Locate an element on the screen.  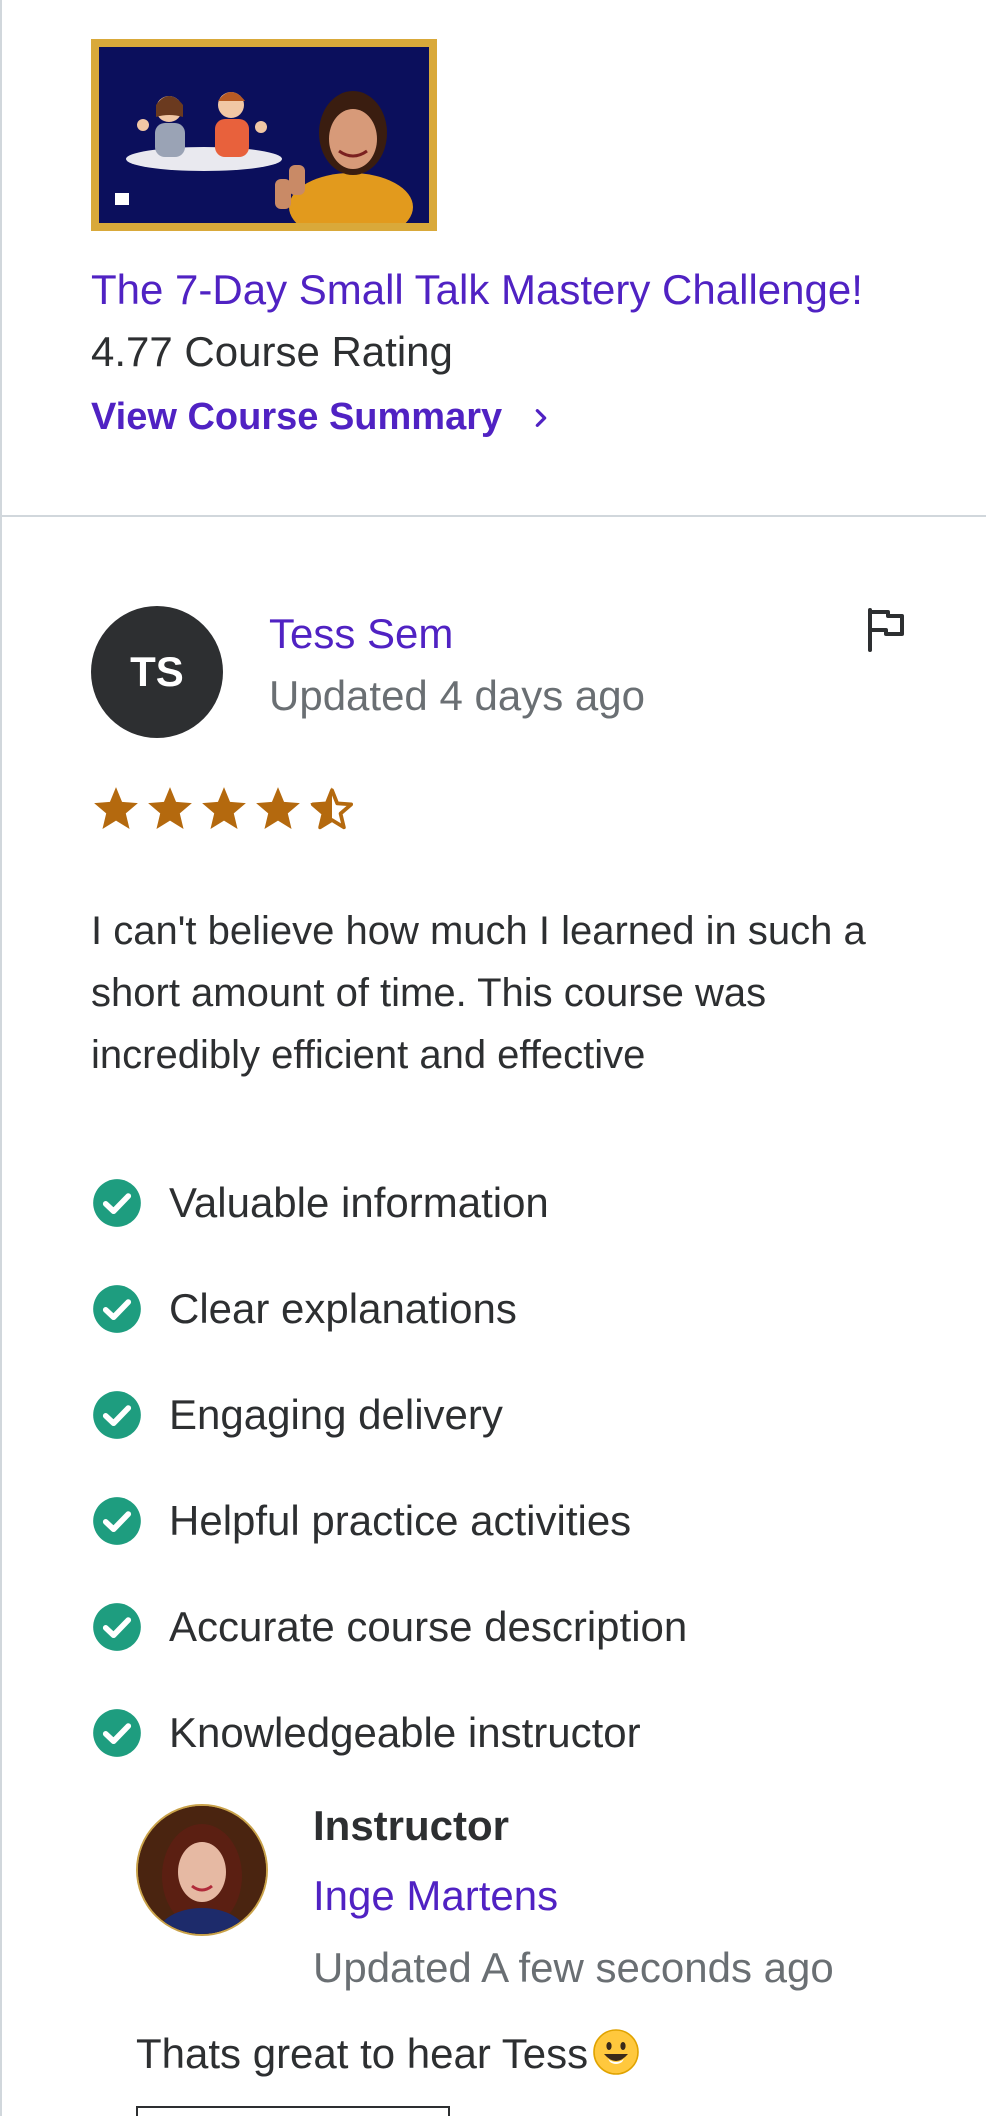
star-half-icon is located at coordinates (332, 808).